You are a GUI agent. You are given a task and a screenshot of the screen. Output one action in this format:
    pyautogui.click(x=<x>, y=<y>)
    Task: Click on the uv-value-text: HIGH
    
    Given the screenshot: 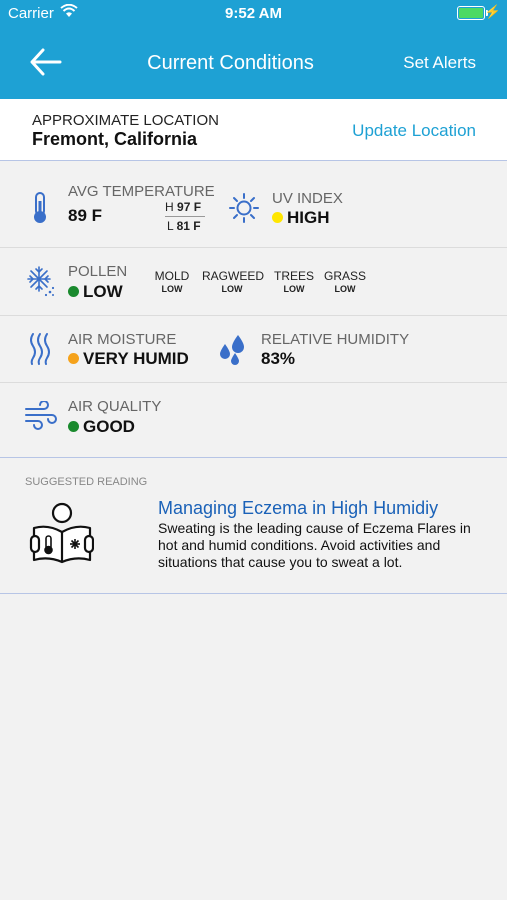 What is the action you would take?
    pyautogui.click(x=308, y=217)
    